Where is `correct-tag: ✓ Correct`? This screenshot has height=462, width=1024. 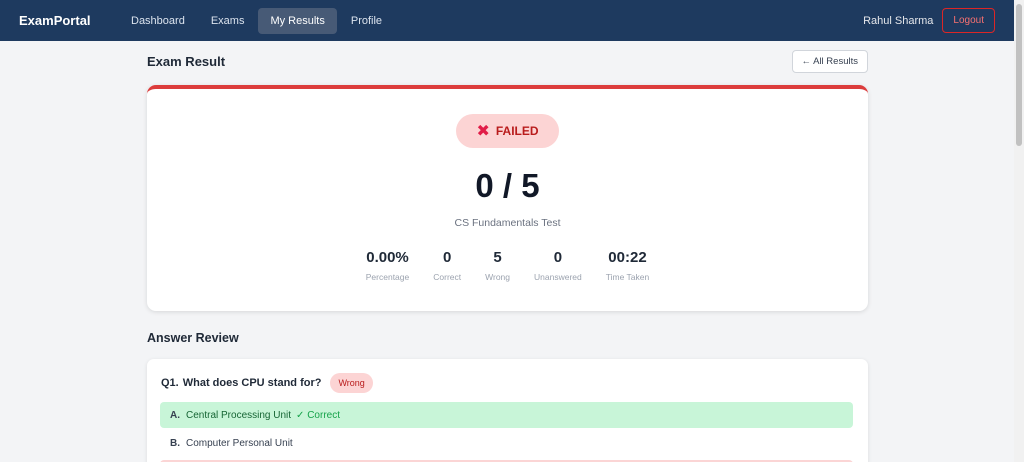 correct-tag: ✓ Correct is located at coordinates (318, 415).